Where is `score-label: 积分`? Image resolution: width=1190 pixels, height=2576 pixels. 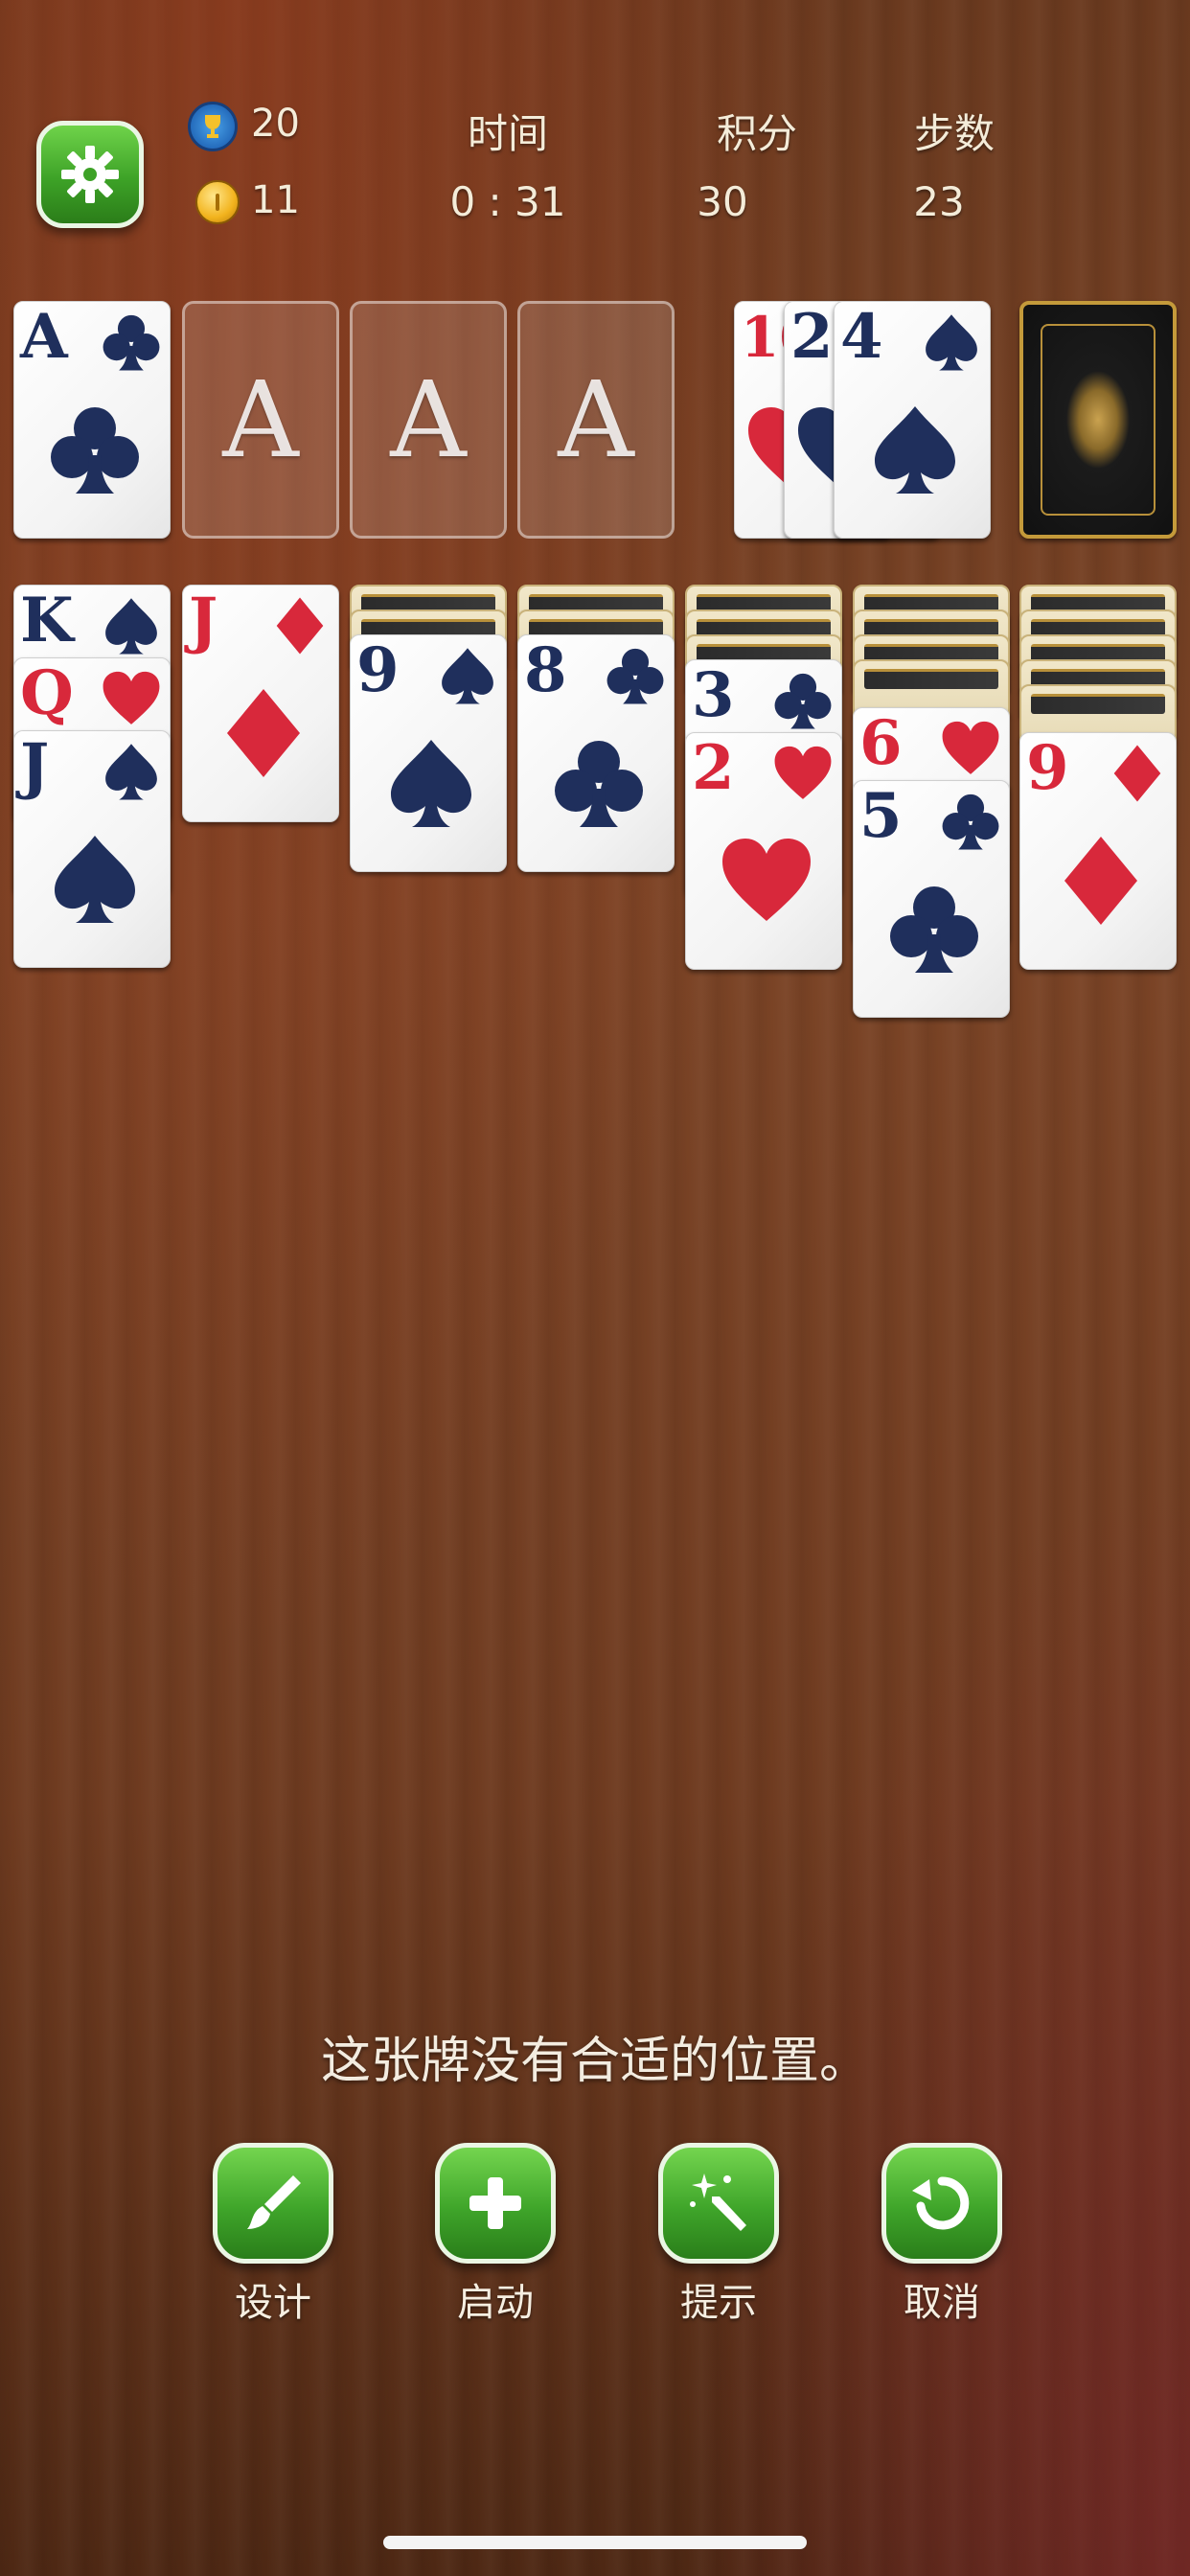
score-label: 积分 is located at coordinates (757, 133).